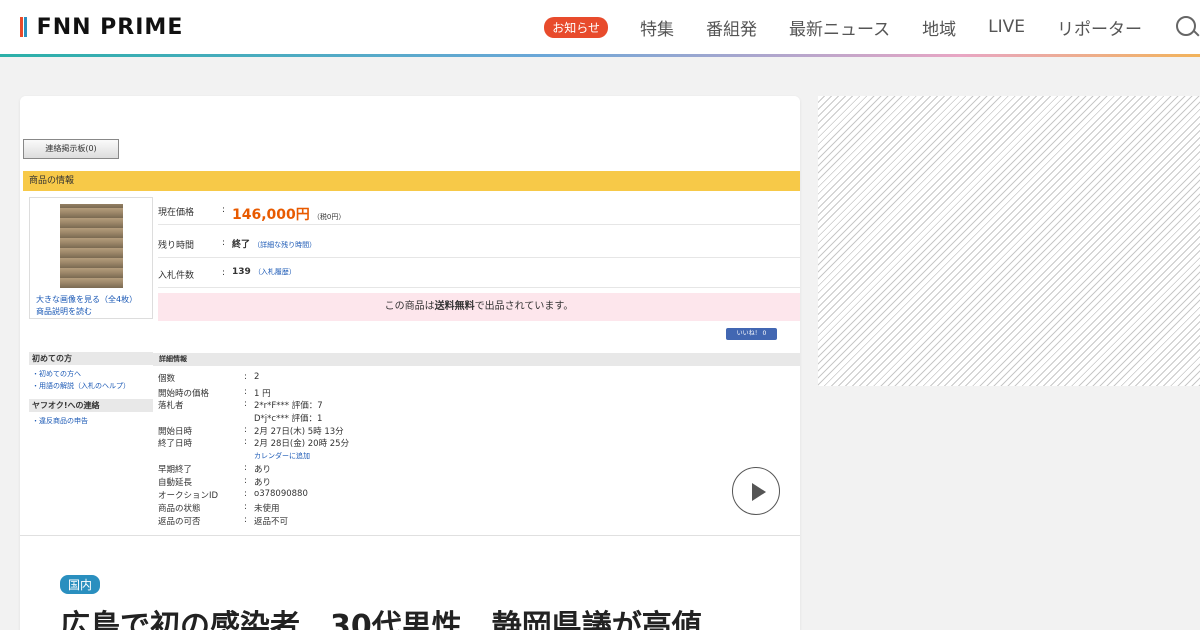  I want to click on row-note: （詳細な残り時間）, so click(285, 245).